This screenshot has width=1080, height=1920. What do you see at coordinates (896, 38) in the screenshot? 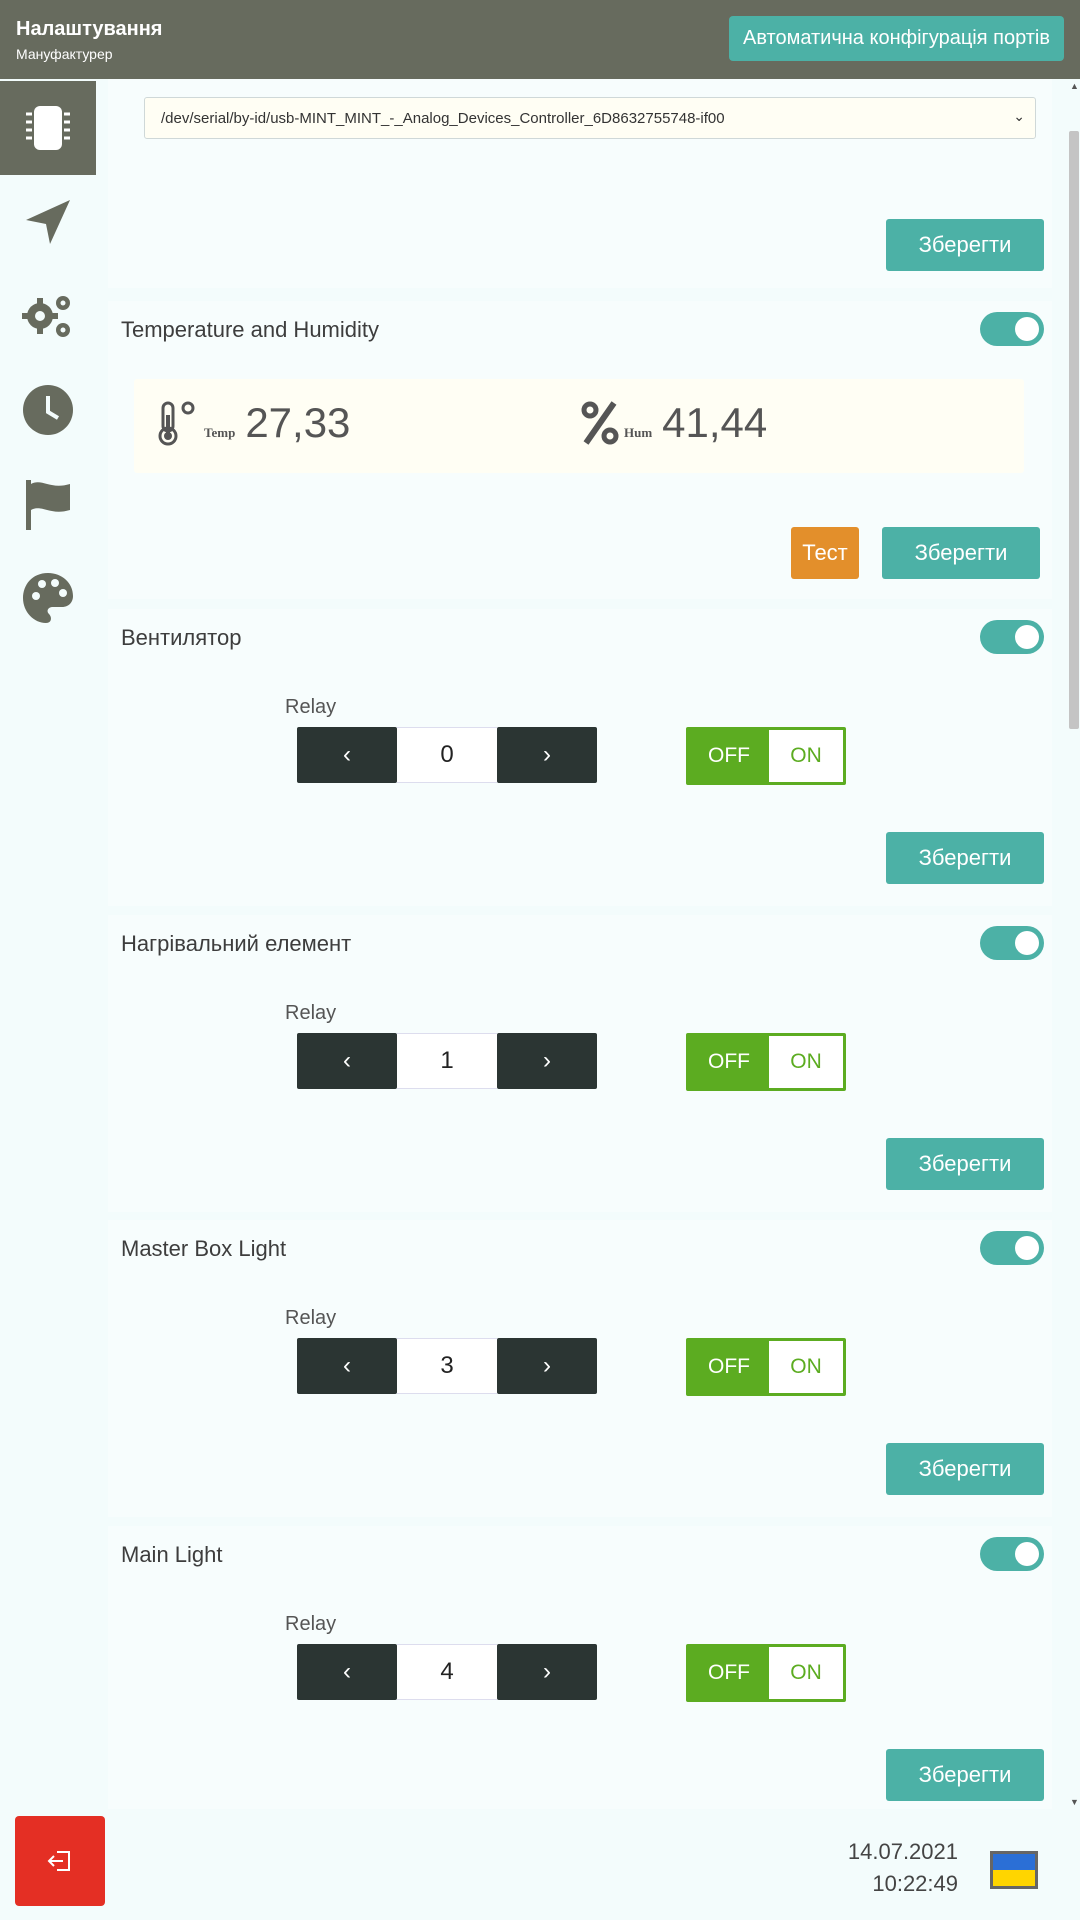
I see `auto-config-ports-button: Автоматична конфігурація портів` at bounding box center [896, 38].